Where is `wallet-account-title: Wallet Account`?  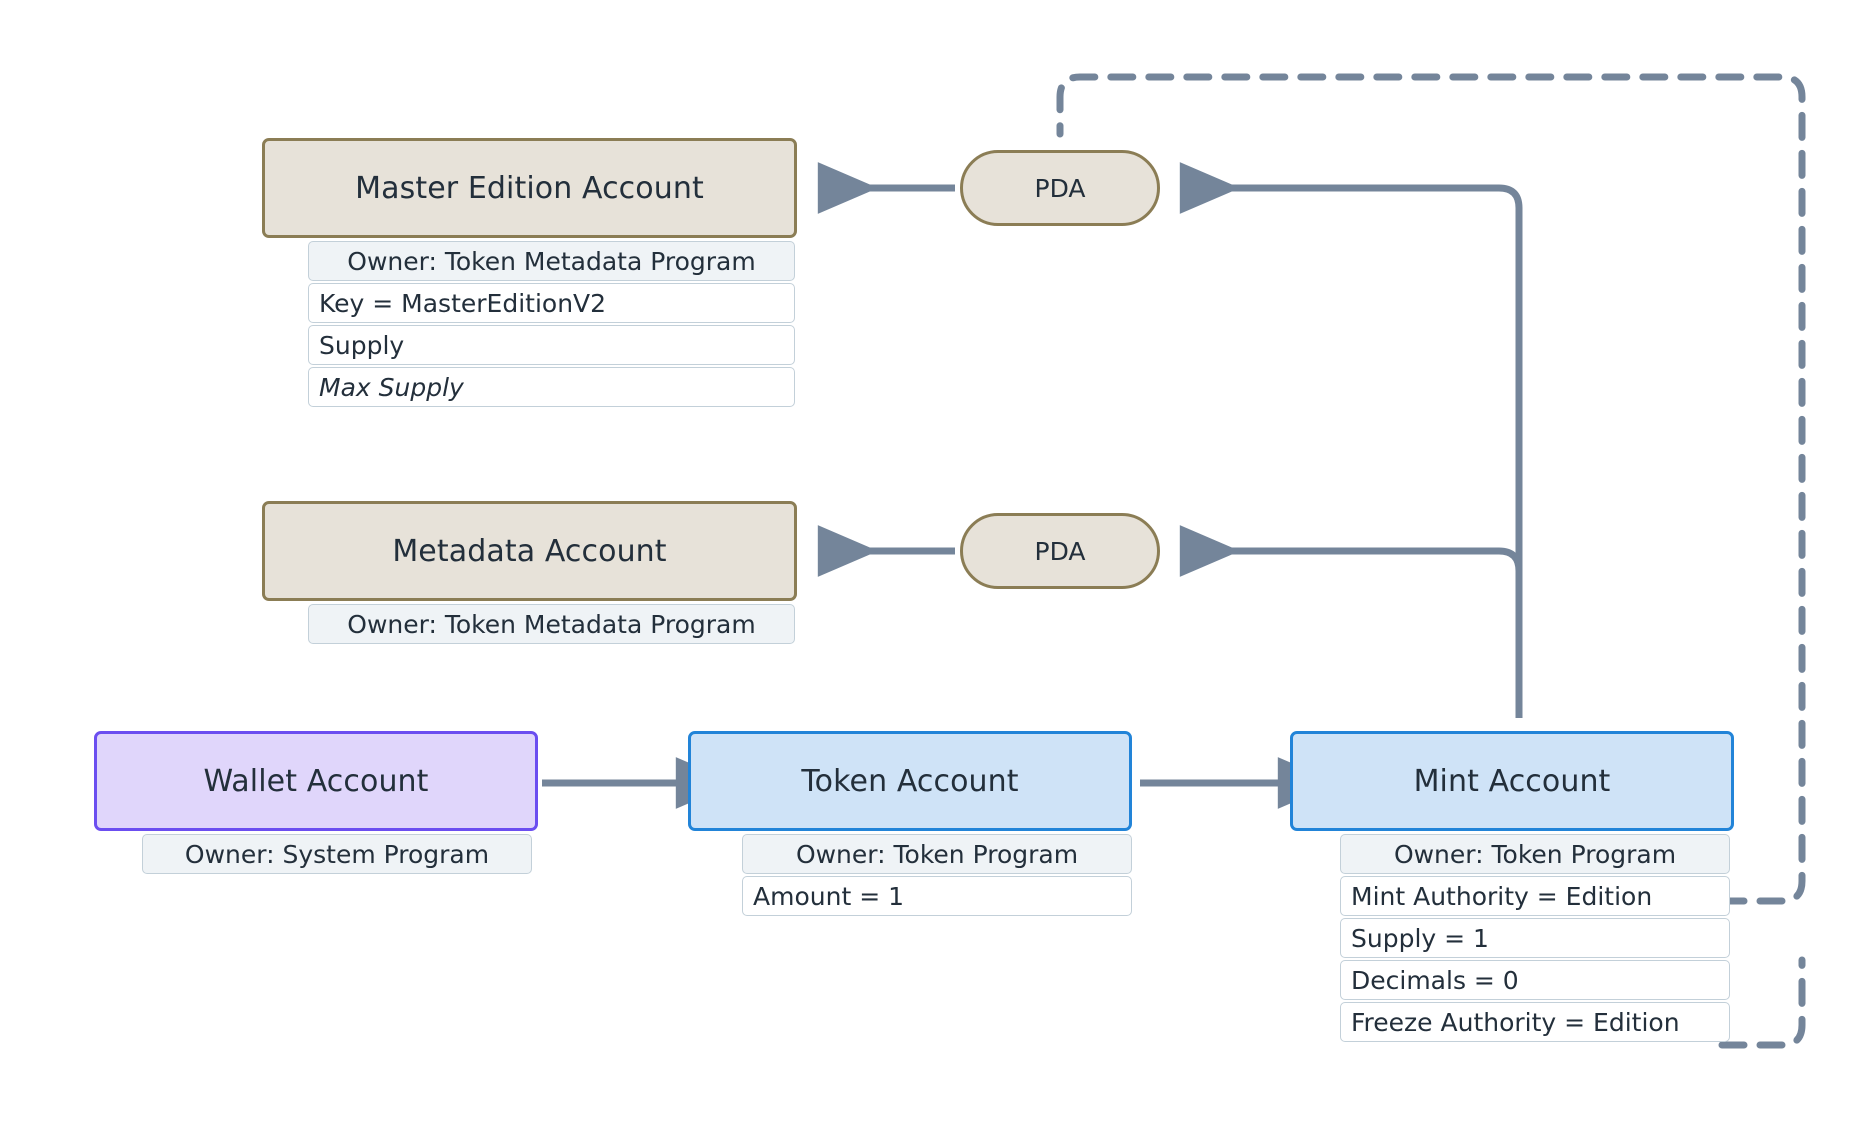 wallet-account-title: Wallet Account is located at coordinates (316, 781).